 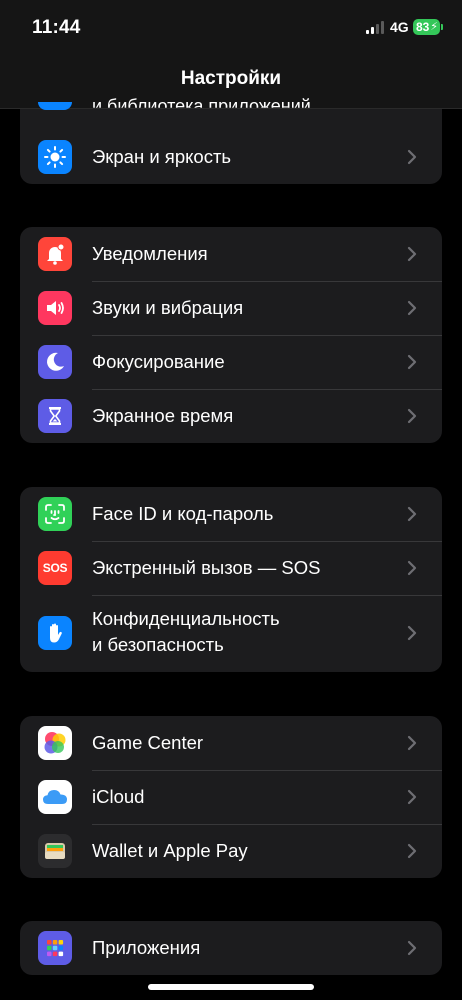 I want to click on settings-row-sounds: Звуки и вибрация, so click(x=231, y=308).